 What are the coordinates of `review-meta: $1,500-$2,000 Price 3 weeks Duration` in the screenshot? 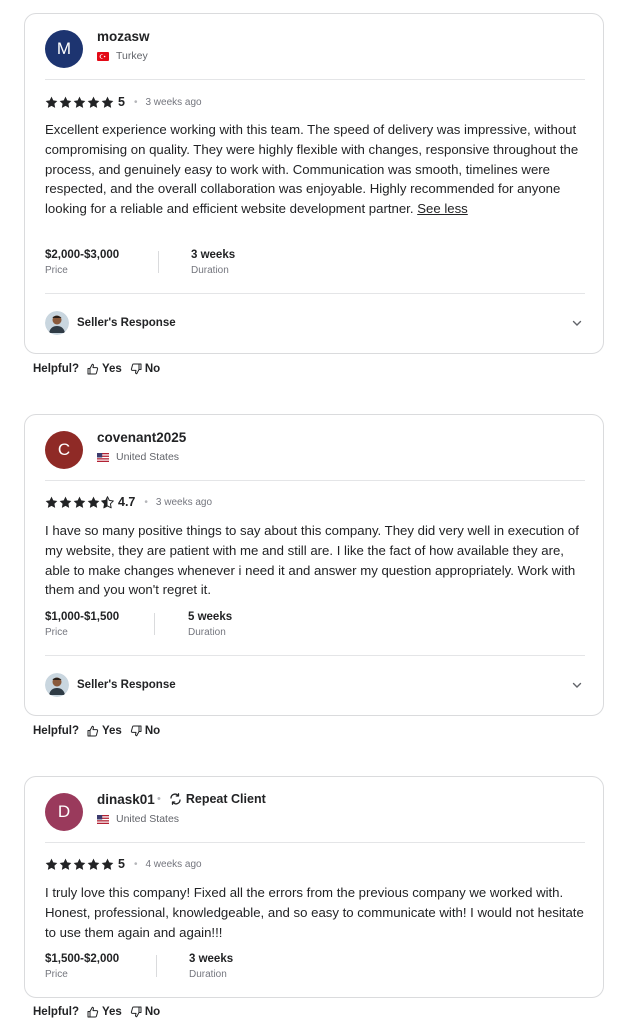 It's located at (195, 969).